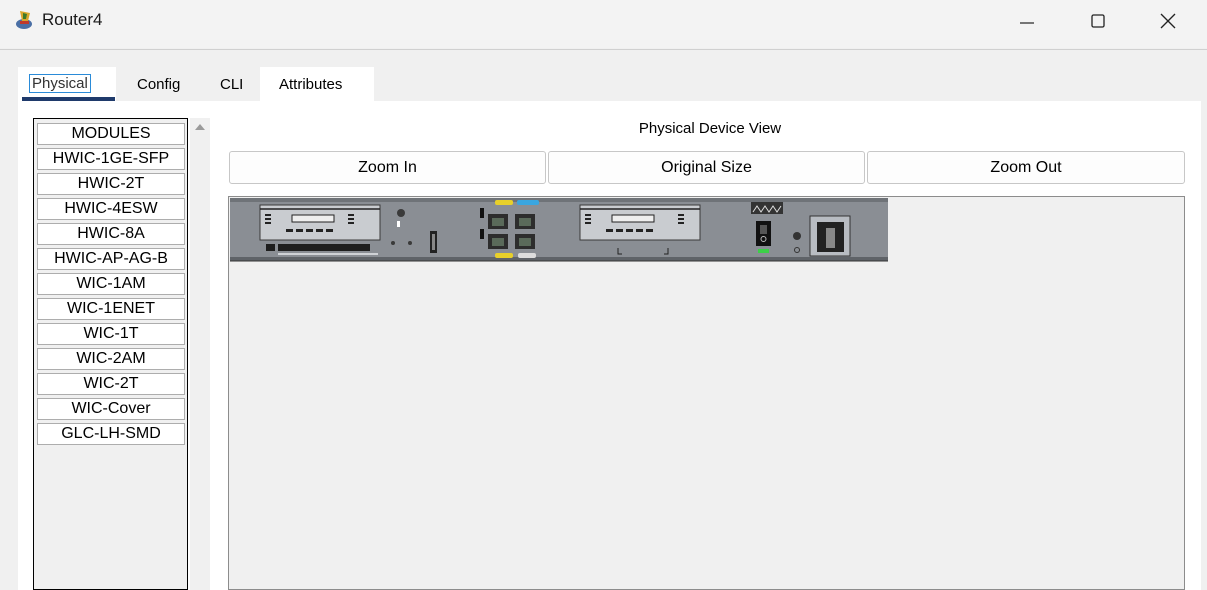 The image size is (1207, 590). What do you see at coordinates (111, 384) in the screenshot?
I see `module-item: WIC-2T` at bounding box center [111, 384].